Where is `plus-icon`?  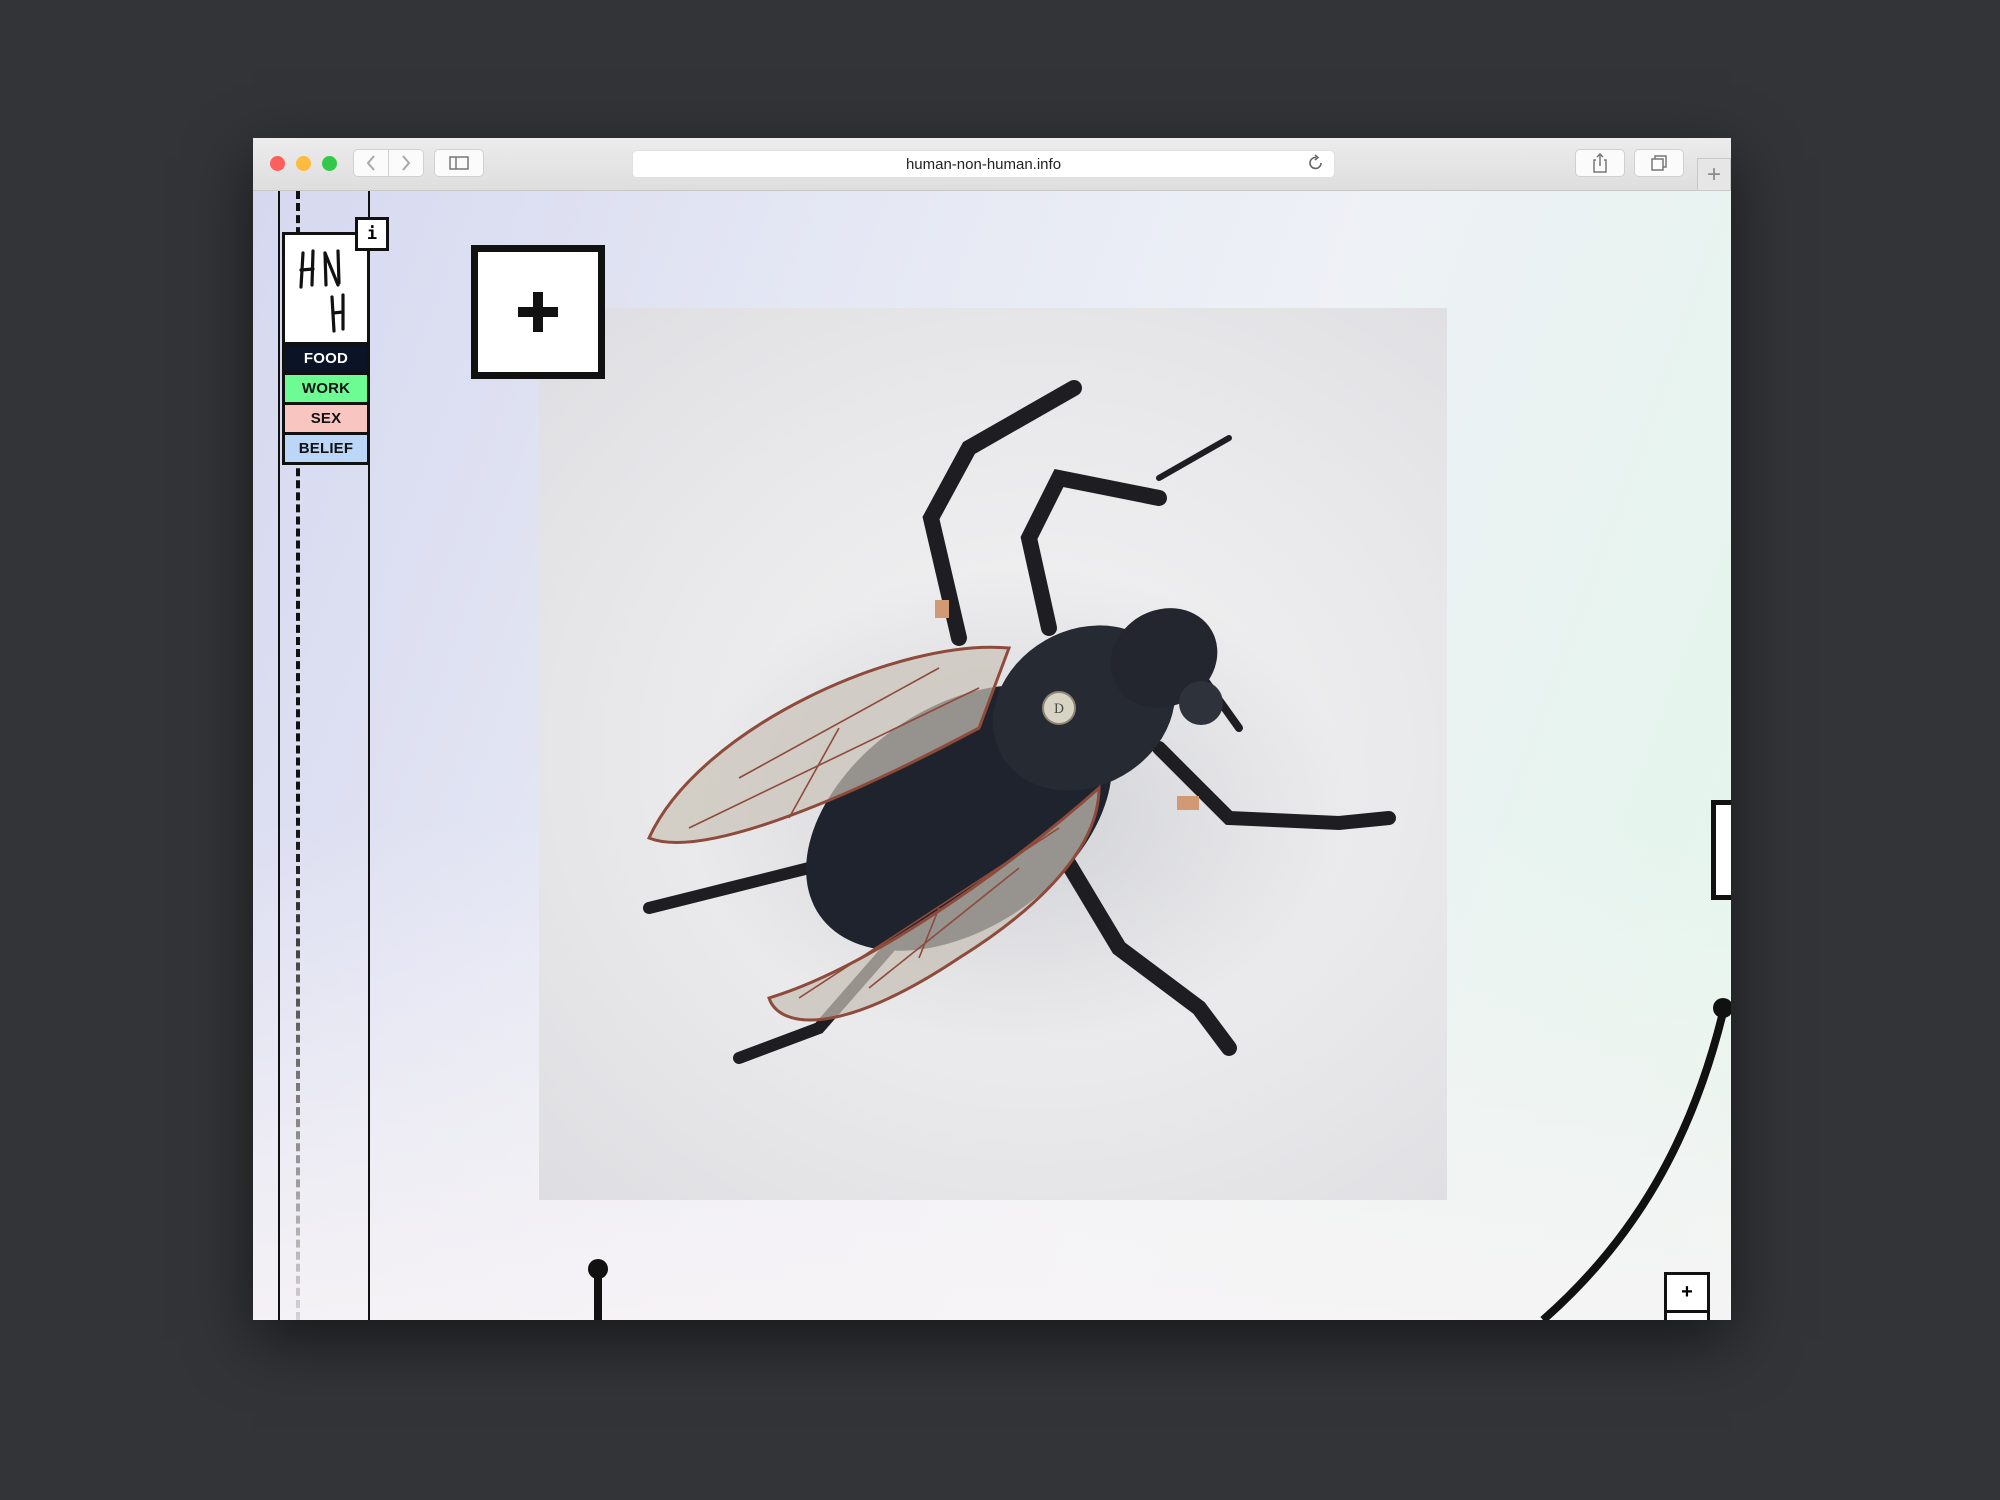 plus-icon is located at coordinates (538, 312).